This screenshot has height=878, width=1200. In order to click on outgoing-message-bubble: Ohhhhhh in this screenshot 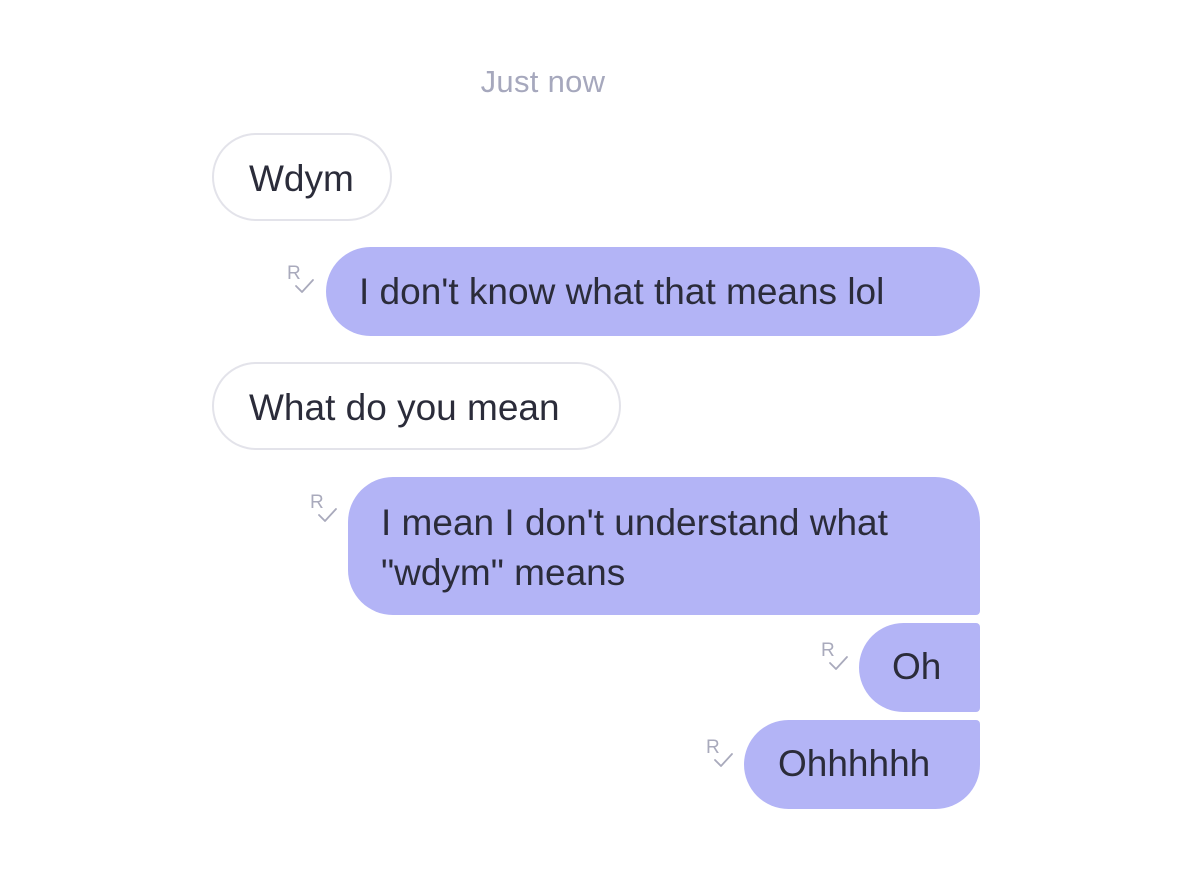, I will do `click(862, 764)`.